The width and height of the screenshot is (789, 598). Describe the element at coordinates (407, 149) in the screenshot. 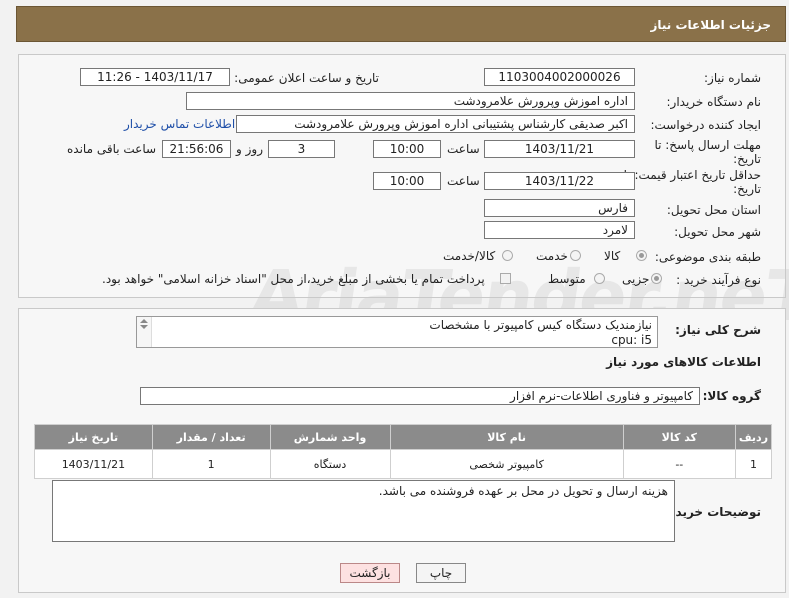

I see `reply-time-field: 10:00` at that location.